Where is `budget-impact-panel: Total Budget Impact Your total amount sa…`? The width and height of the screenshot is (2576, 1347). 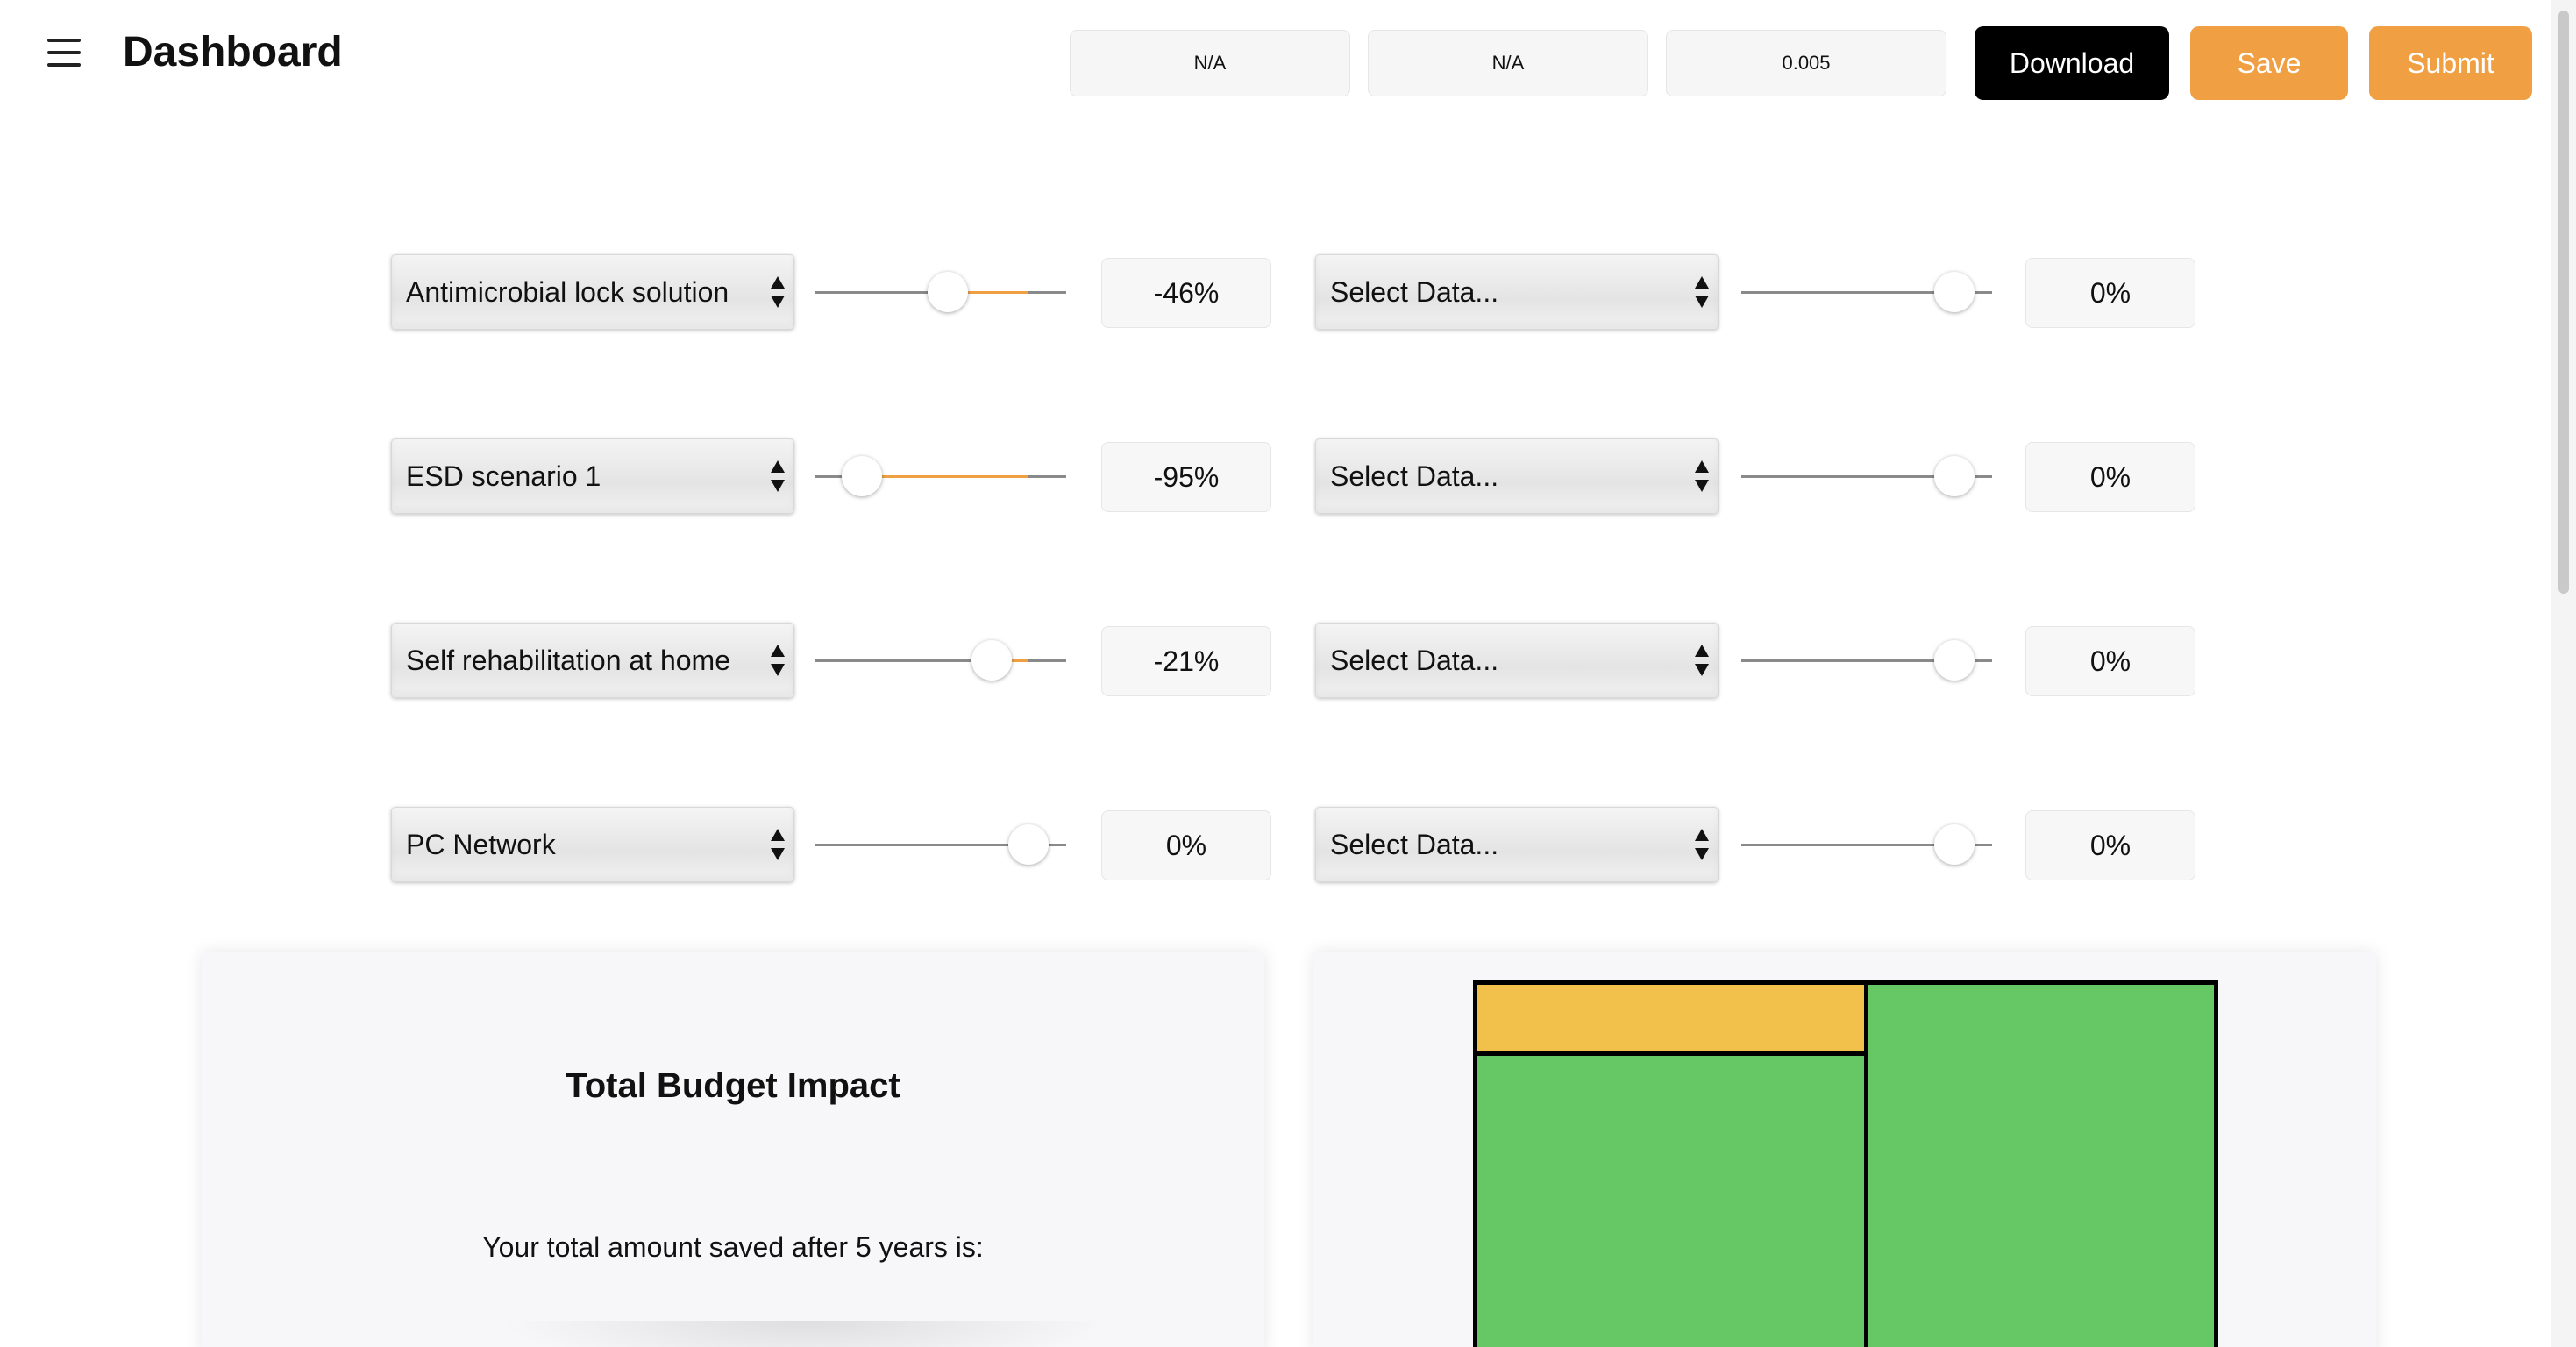 budget-impact-panel: Total Budget Impact Your total amount sa… is located at coordinates (733, 1149).